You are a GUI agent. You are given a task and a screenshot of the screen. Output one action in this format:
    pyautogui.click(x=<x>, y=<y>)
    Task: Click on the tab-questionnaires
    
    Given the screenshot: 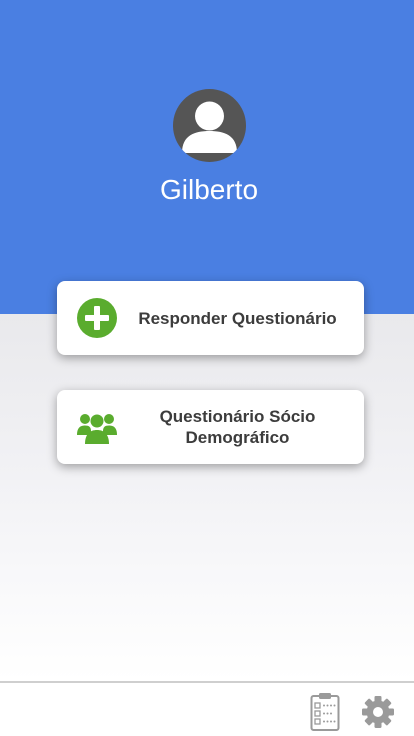 What is the action you would take?
    pyautogui.click(x=327, y=712)
    